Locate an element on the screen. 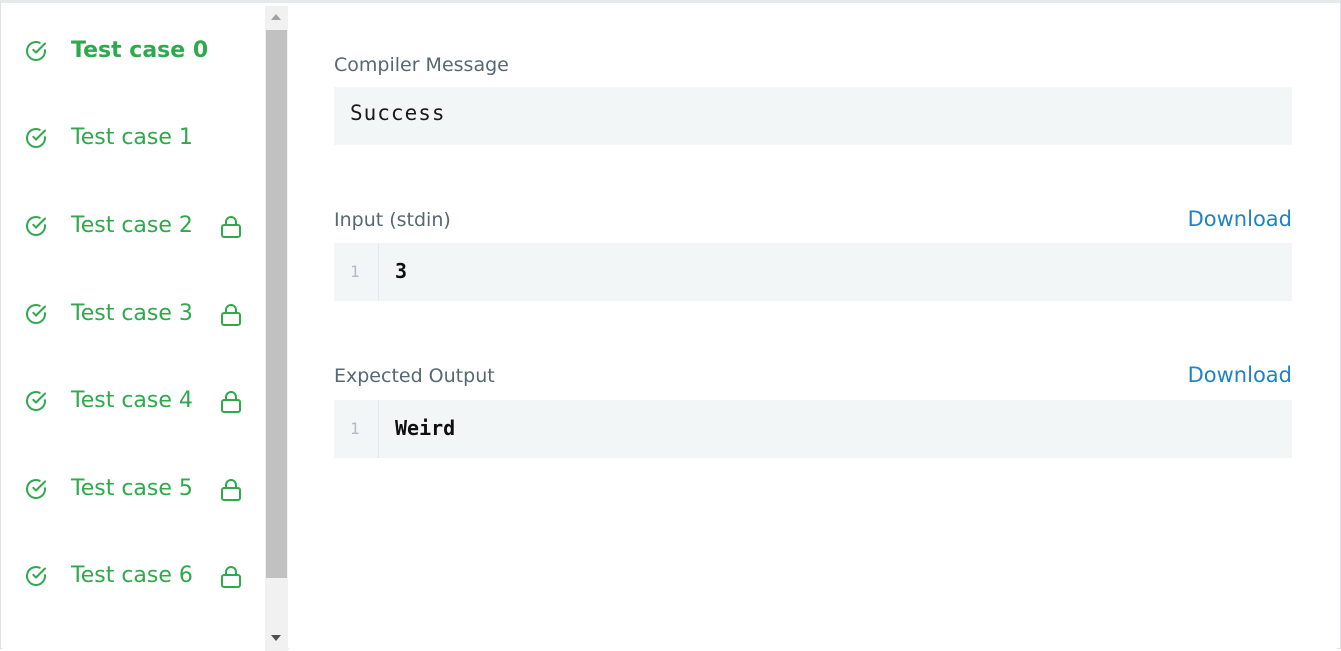  test-case-item-2: Test case 2 is located at coordinates (133, 226).